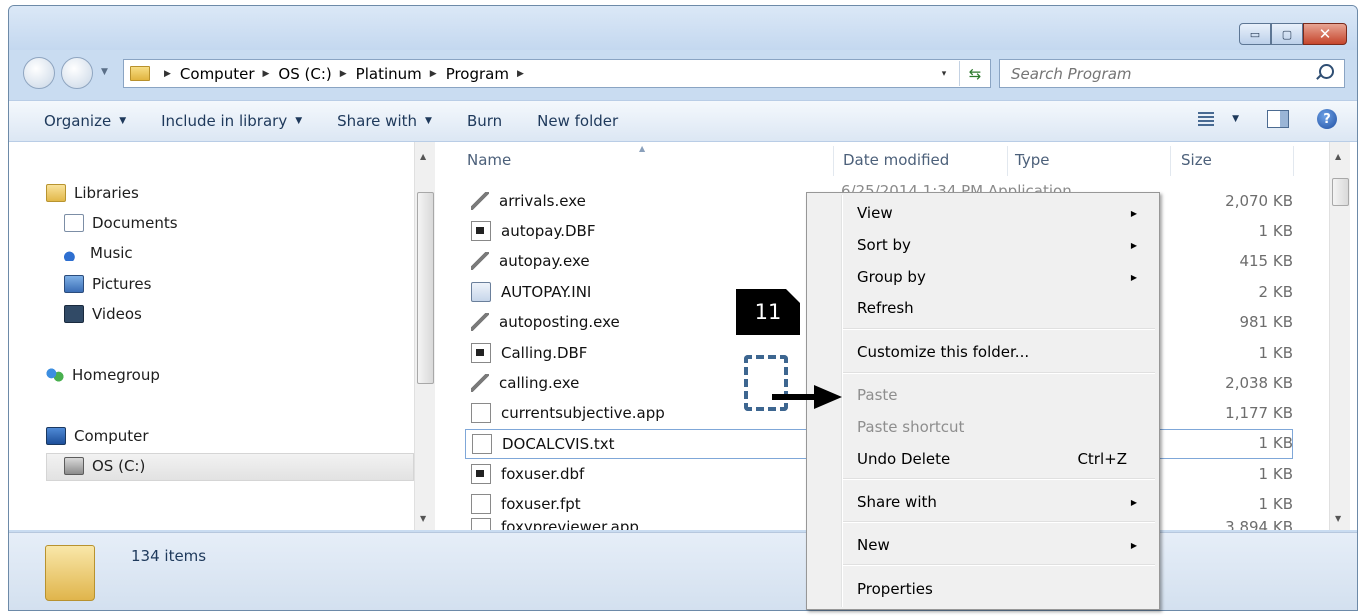  What do you see at coordinates (1266, 322) in the screenshot?
I see `file-size: 981 KB` at bounding box center [1266, 322].